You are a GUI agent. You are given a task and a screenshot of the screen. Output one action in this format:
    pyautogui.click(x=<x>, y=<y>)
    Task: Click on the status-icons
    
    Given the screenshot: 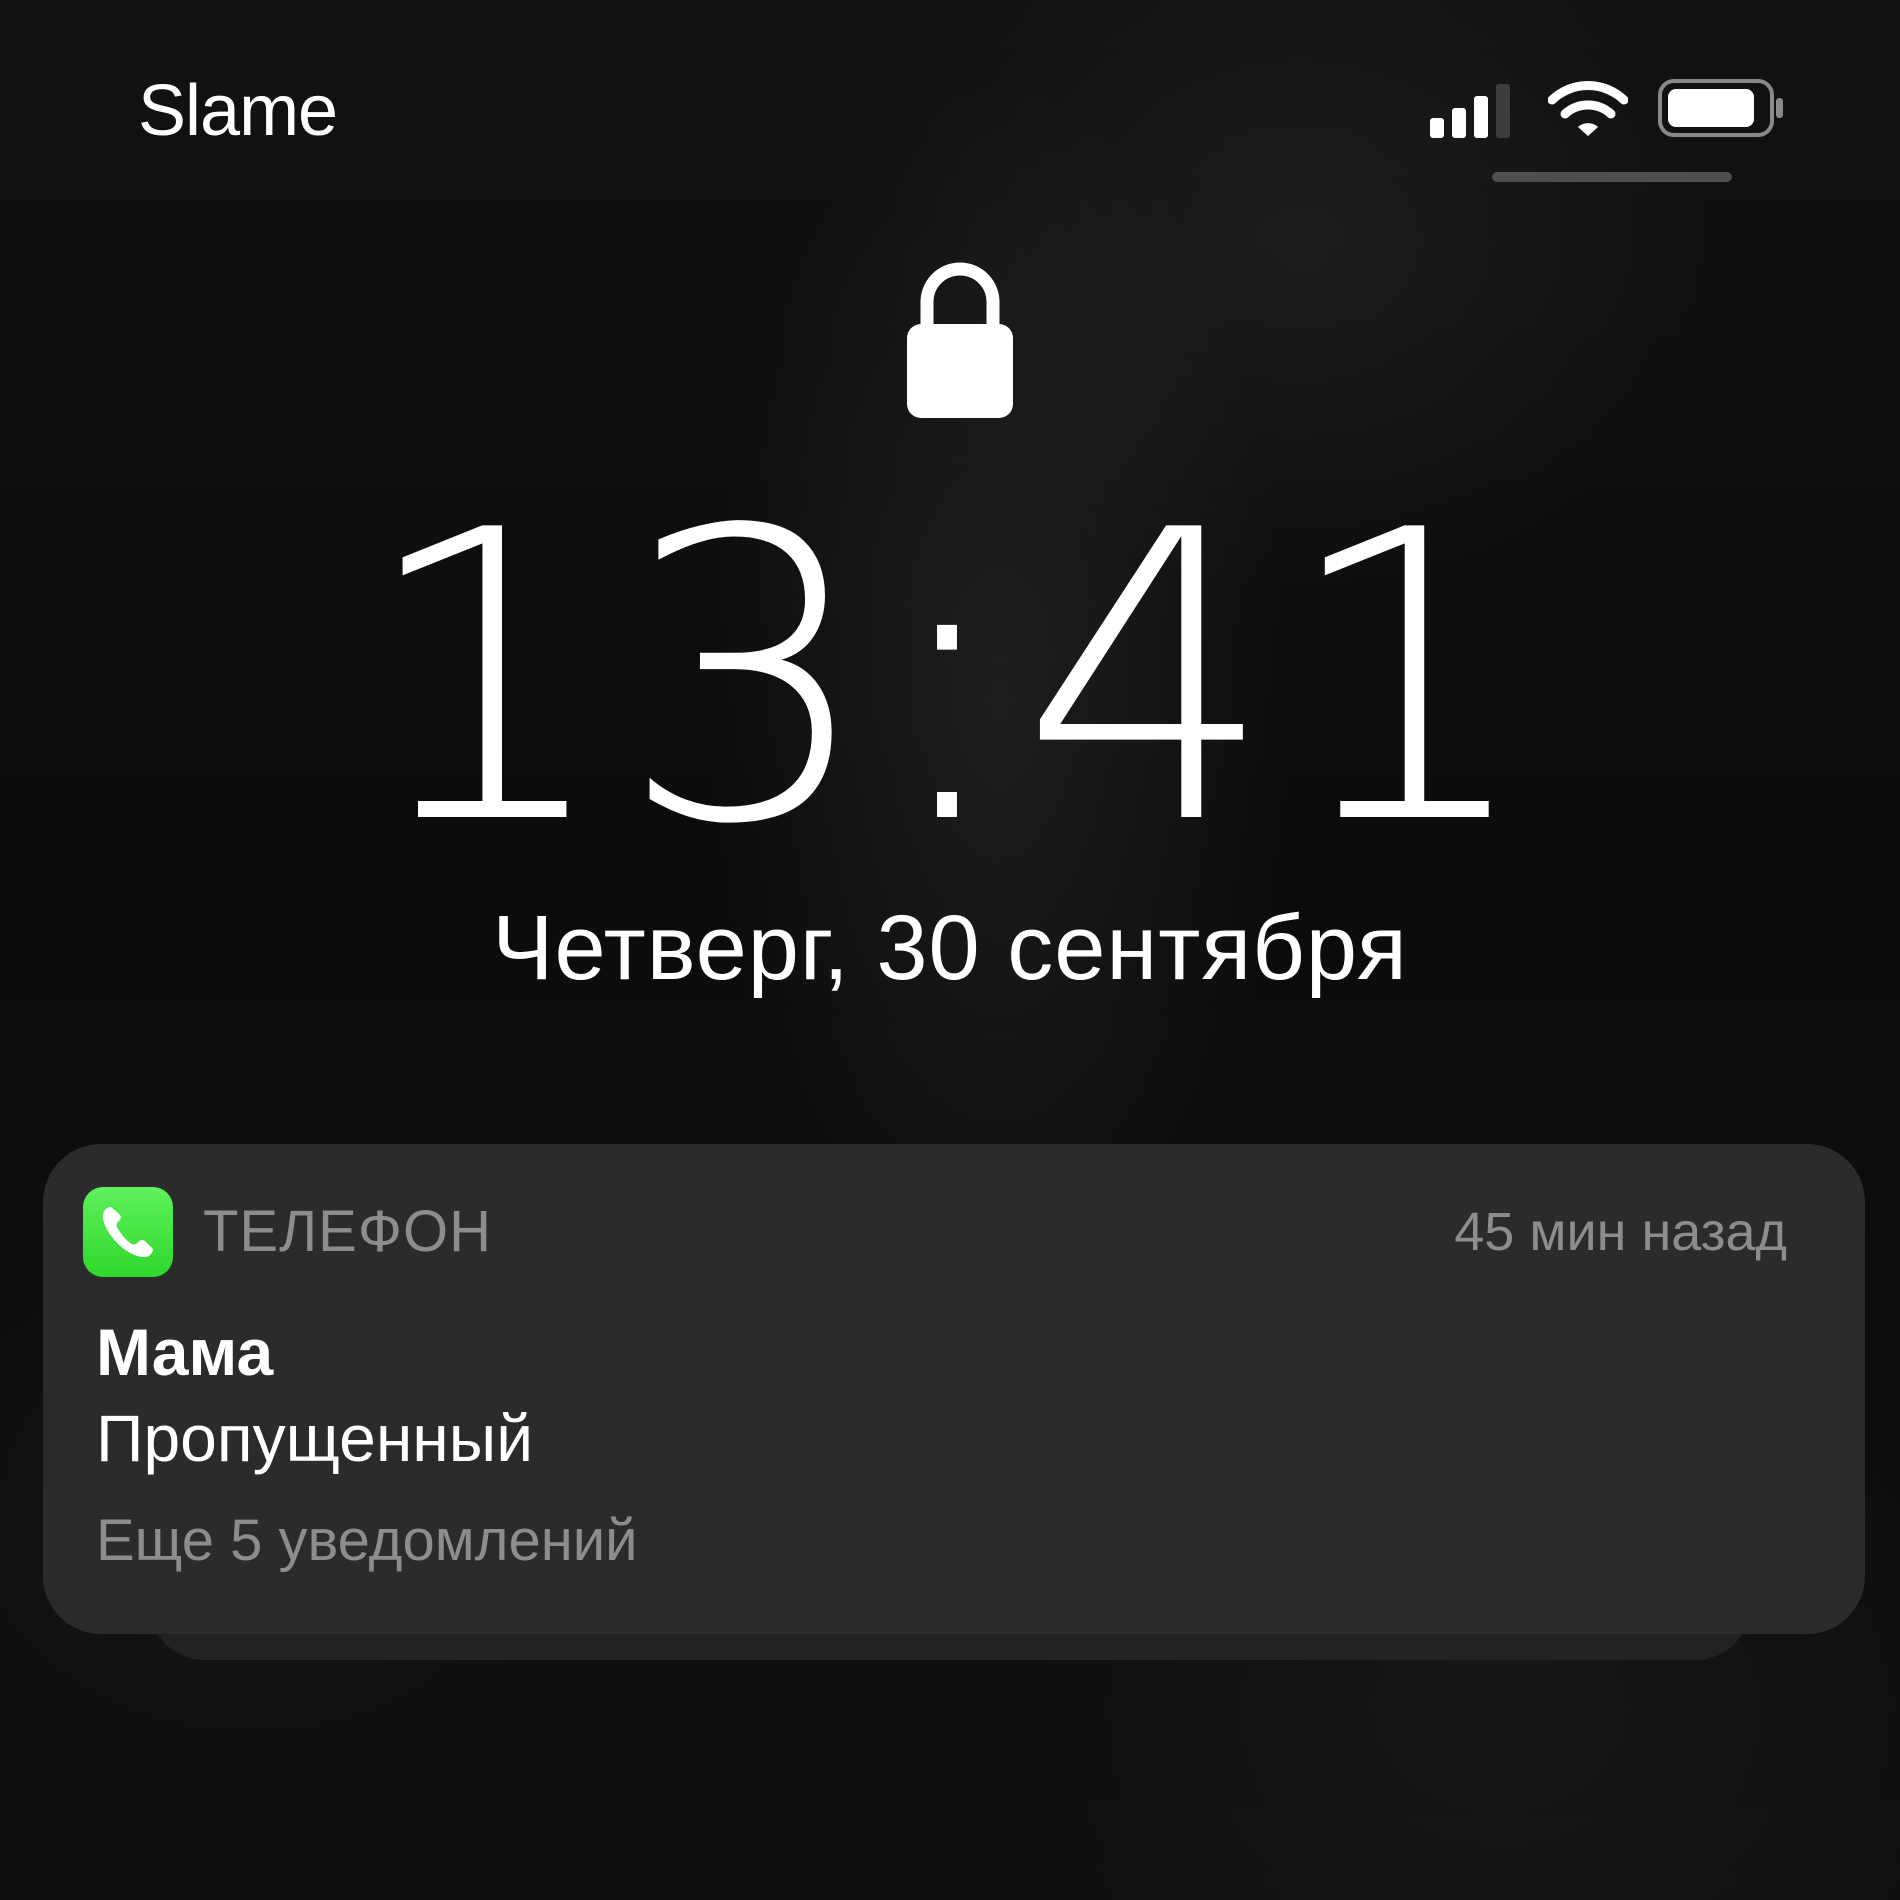 What is the action you would take?
    pyautogui.click(x=1610, y=113)
    